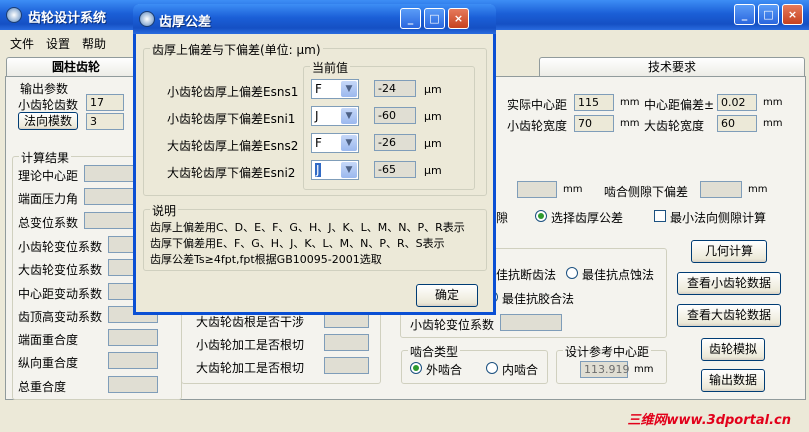 The width and height of the screenshot is (809, 432). I want to click on upper-backlash-unit: mm, so click(573, 189).